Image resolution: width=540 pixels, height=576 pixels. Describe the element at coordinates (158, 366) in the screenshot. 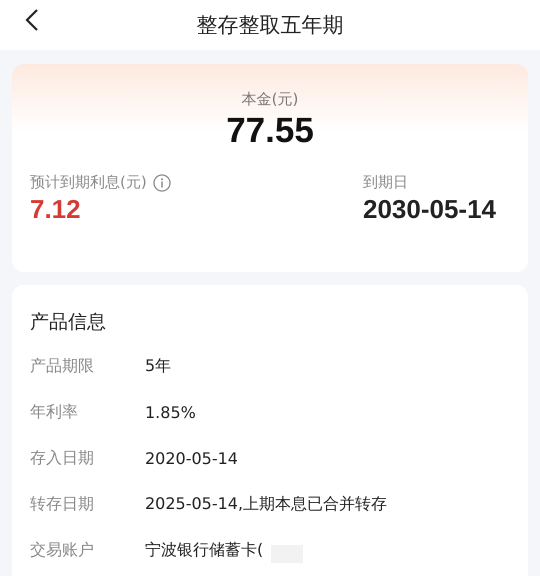

I see `info-value: 5年` at that location.